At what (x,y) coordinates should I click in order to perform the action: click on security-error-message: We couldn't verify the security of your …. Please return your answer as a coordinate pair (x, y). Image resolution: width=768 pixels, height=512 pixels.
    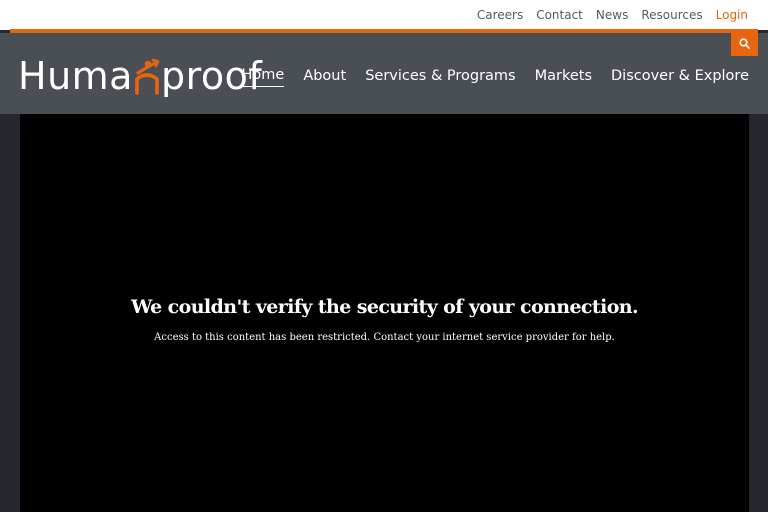
    Looking at the image, I should click on (384, 319).